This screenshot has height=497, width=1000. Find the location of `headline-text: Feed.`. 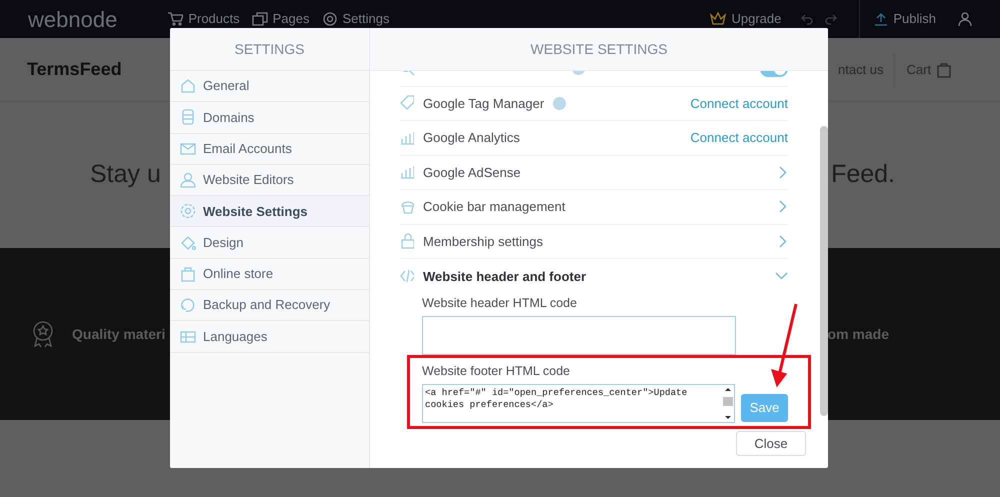

headline-text: Feed. is located at coordinates (863, 174).